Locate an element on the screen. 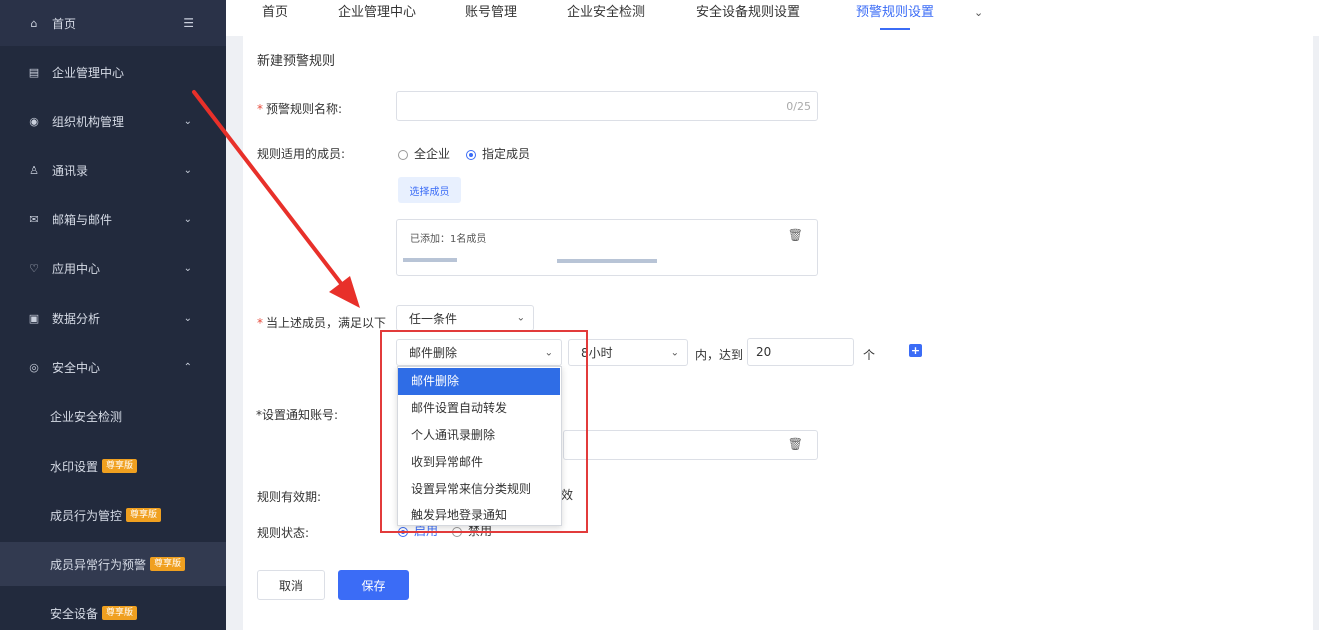 The height and width of the screenshot is (630, 1319). arrow-head is located at coordinates (344, 292).